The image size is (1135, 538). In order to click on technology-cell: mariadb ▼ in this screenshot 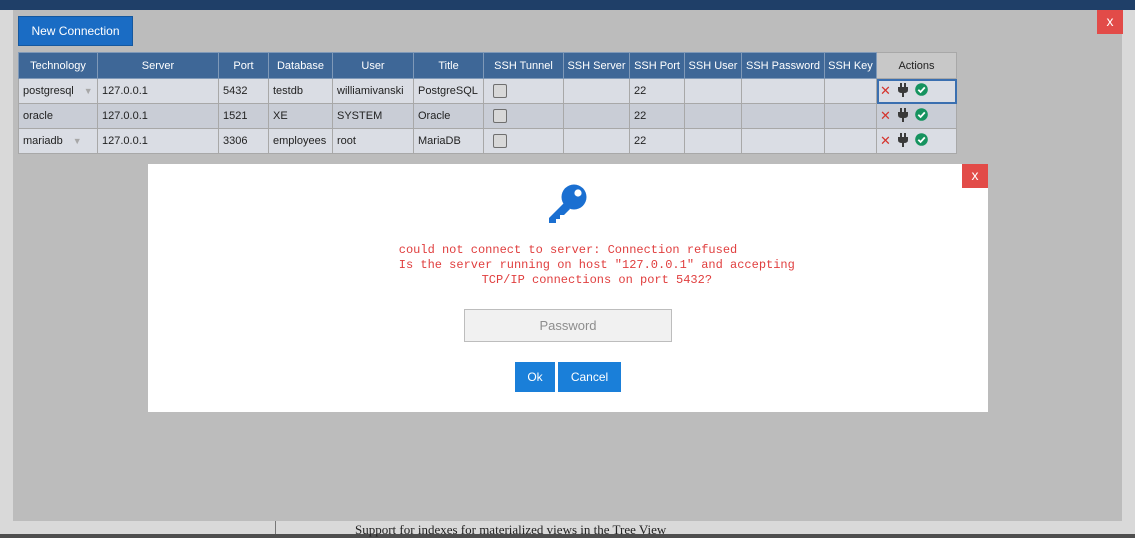, I will do `click(58, 141)`.